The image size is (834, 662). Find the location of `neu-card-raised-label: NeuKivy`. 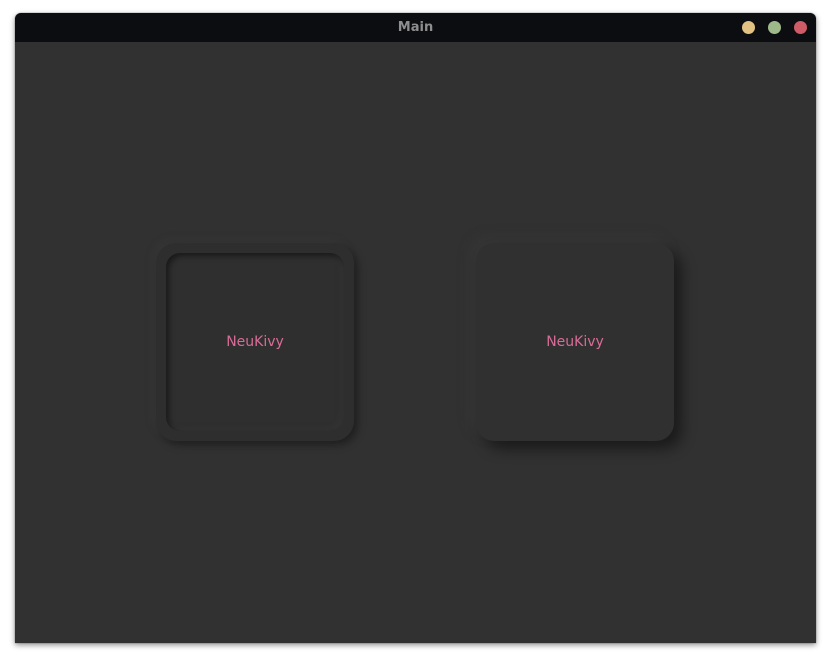

neu-card-raised-label: NeuKivy is located at coordinates (575, 342).